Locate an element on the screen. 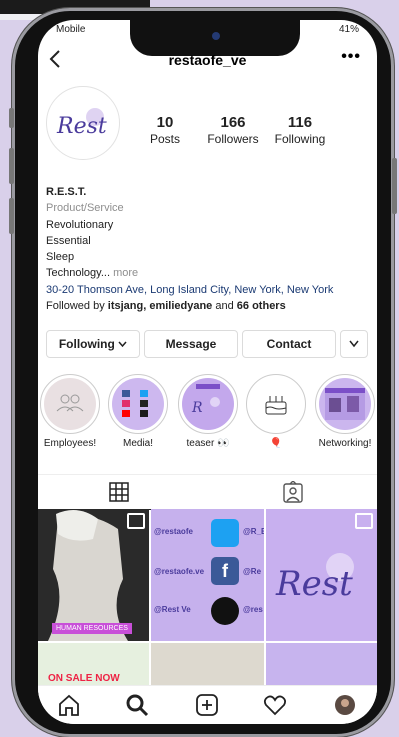 This screenshot has height=737, width=399. camera-icon is located at coordinates (216, 36).